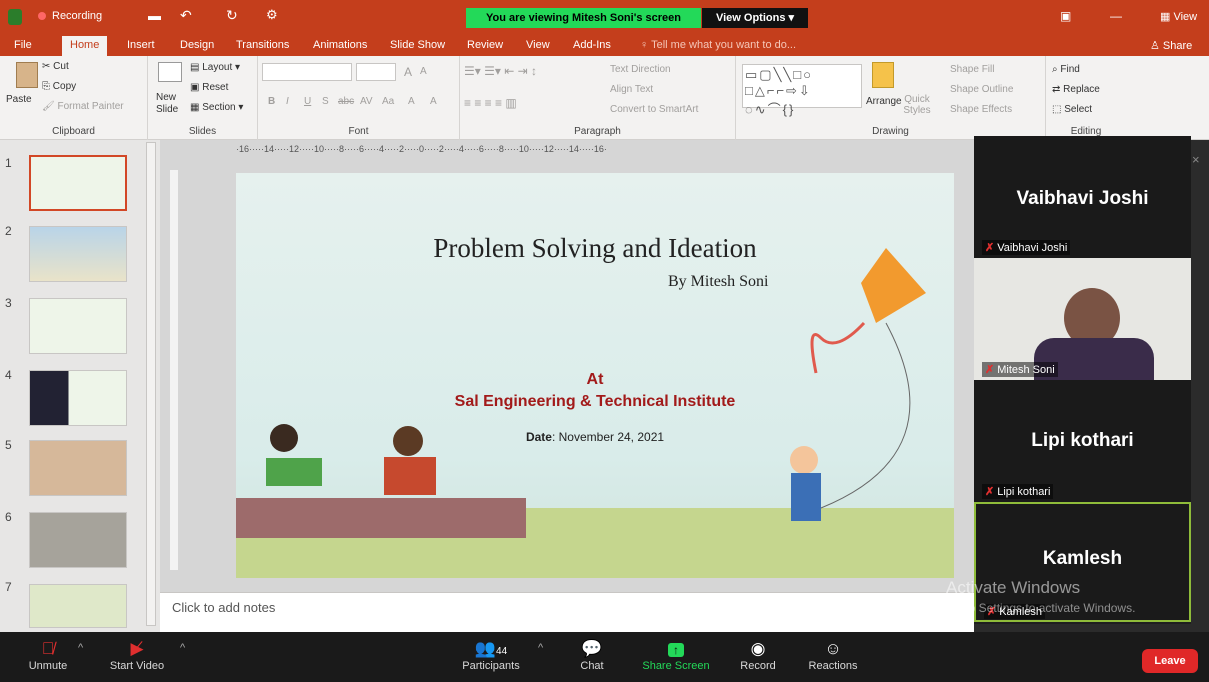  Describe the element at coordinates (1178, 16) in the screenshot. I see `view-button: ▦ View` at that location.